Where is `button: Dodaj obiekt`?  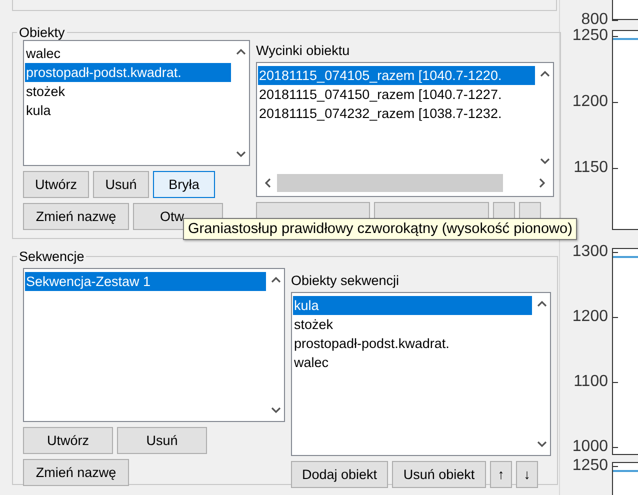
button: Dodaj obiekt is located at coordinates (339, 474).